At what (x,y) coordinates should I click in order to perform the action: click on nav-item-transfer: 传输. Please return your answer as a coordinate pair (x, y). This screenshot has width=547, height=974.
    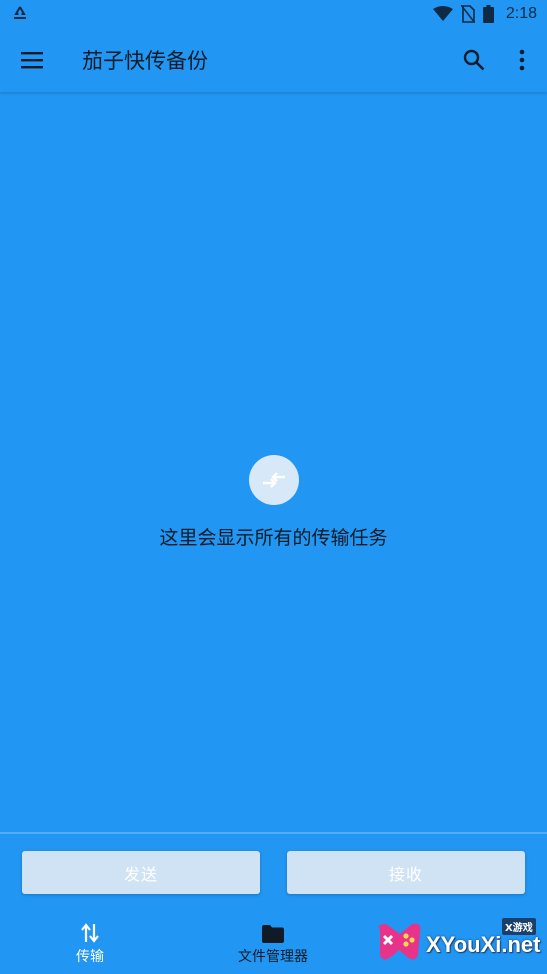
    Looking at the image, I should click on (90, 943).